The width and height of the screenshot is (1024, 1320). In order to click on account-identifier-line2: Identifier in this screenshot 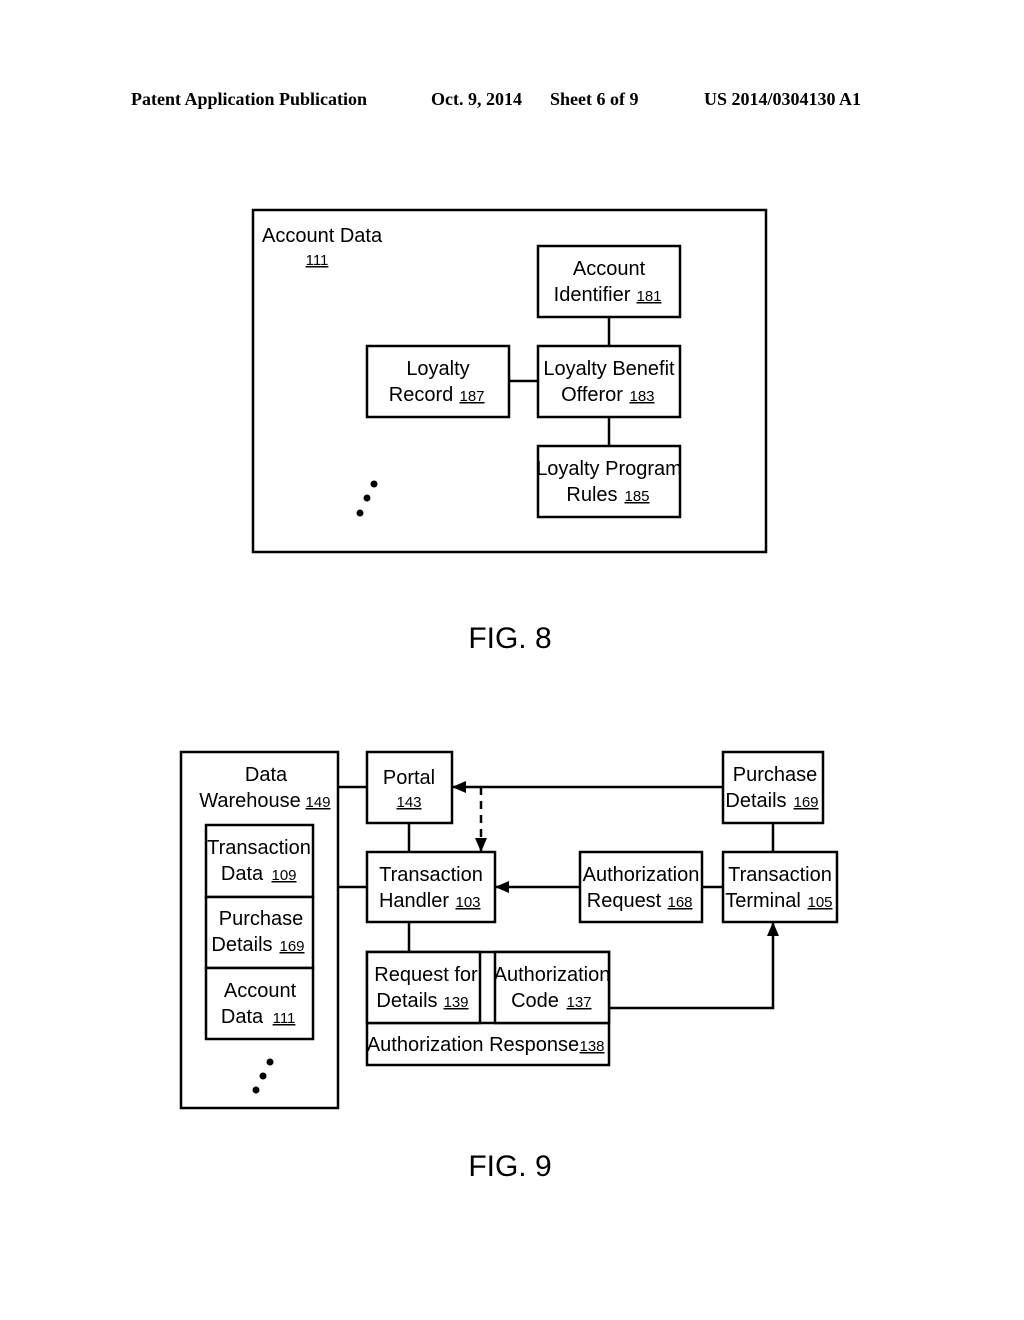, I will do `click(592, 295)`.